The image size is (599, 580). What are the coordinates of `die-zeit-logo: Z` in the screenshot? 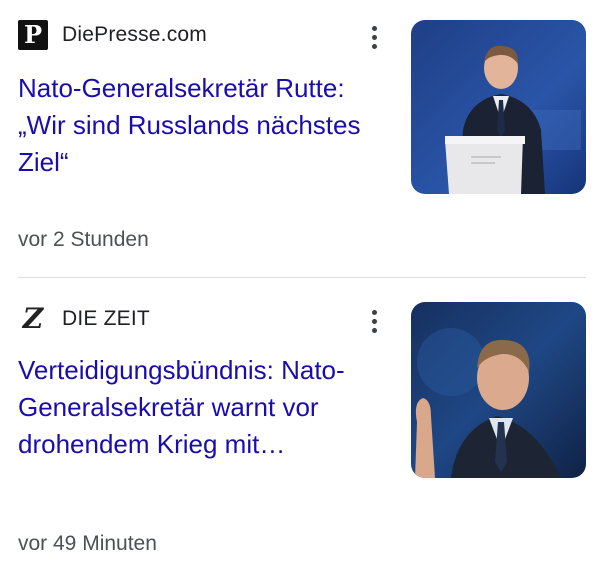 It's located at (33, 318).